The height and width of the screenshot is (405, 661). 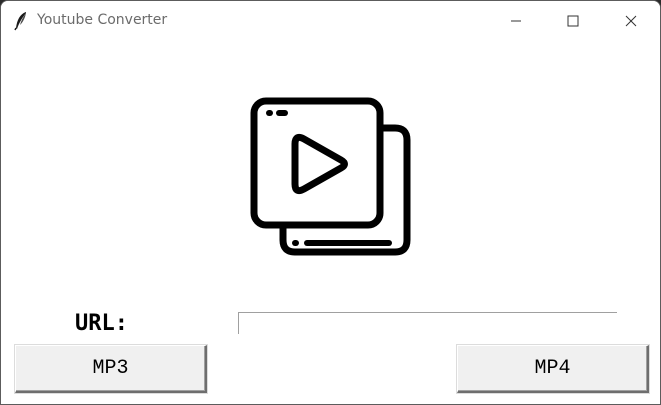 What do you see at coordinates (20, 21) in the screenshot?
I see `feather-icon` at bounding box center [20, 21].